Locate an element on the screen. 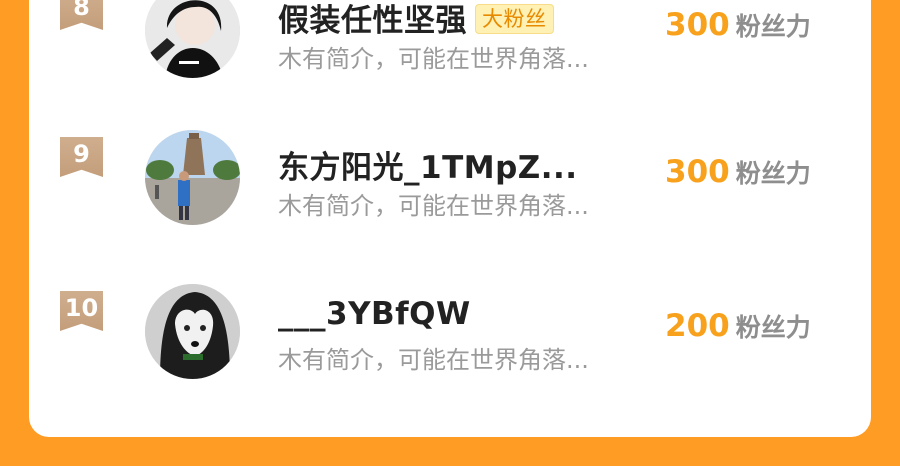 This screenshot has height=466, width=900. user-name: 假装任性坚强 大粉丝 is located at coordinates (416, 20).